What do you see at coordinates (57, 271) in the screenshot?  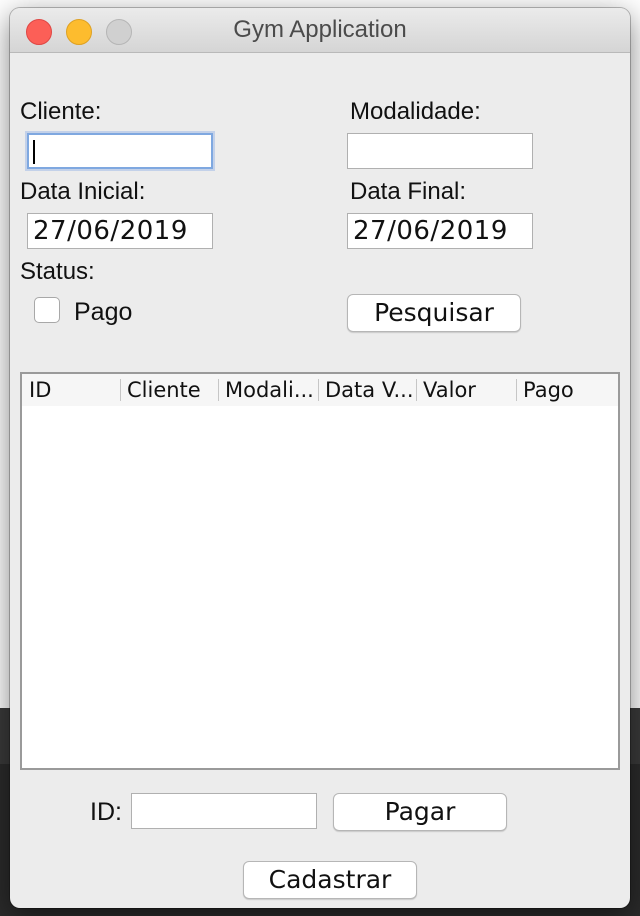 I see `status-label: Status:` at bounding box center [57, 271].